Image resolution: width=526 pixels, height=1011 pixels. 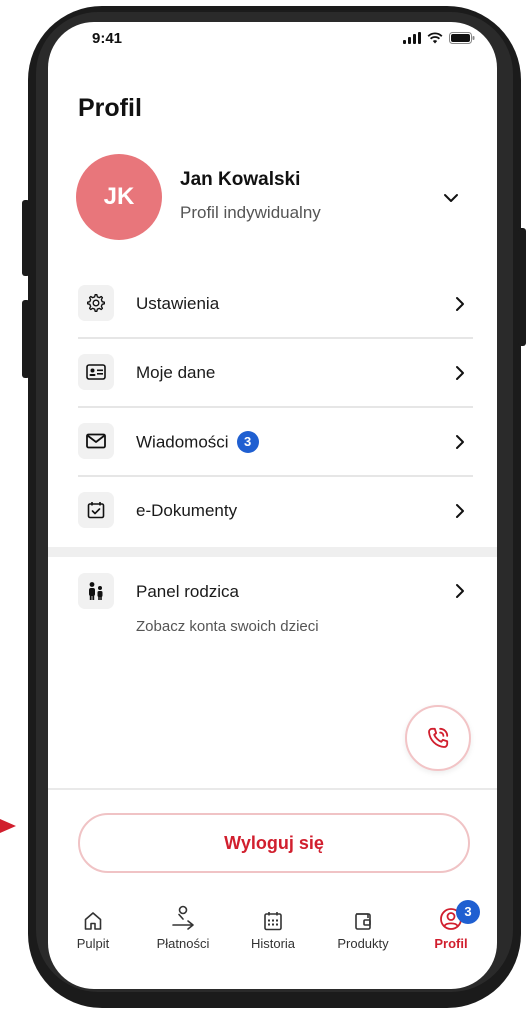 What do you see at coordinates (363, 943) in the screenshot?
I see `tab-label: Produkty` at bounding box center [363, 943].